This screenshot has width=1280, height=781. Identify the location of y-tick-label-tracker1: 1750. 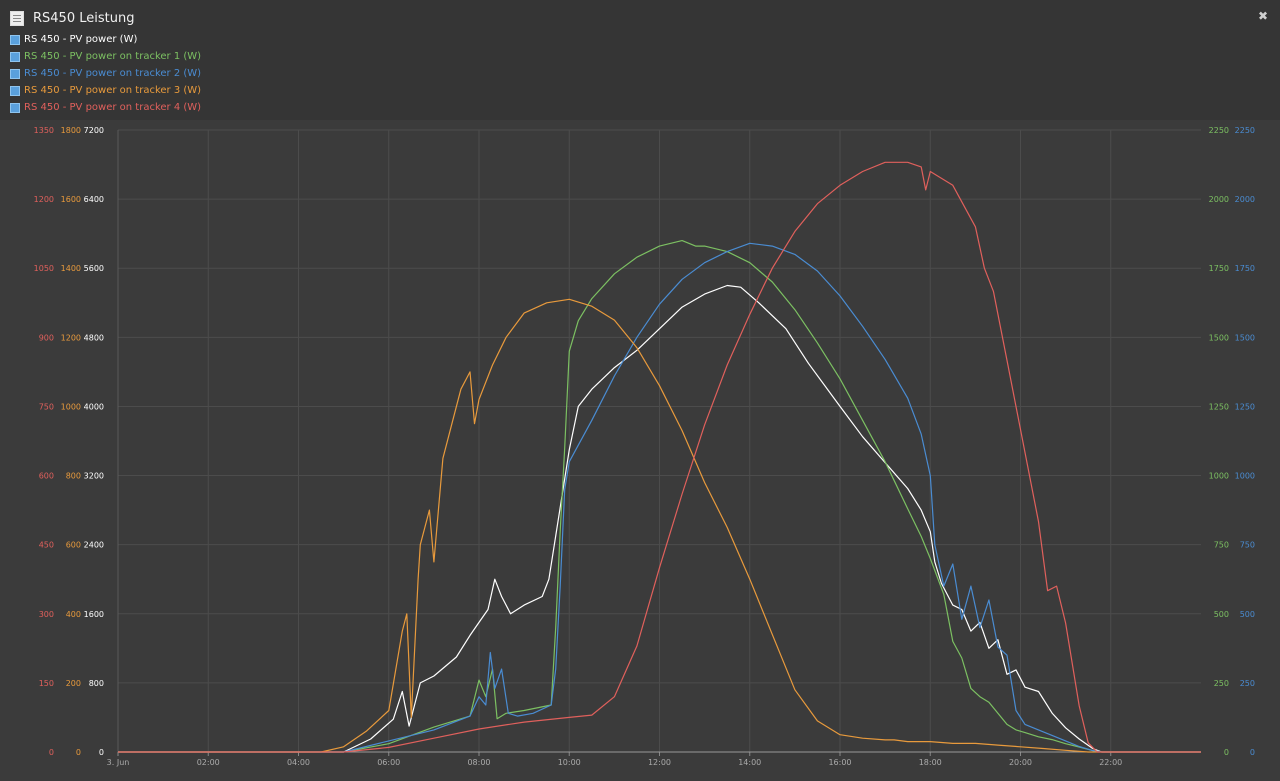
(1219, 268).